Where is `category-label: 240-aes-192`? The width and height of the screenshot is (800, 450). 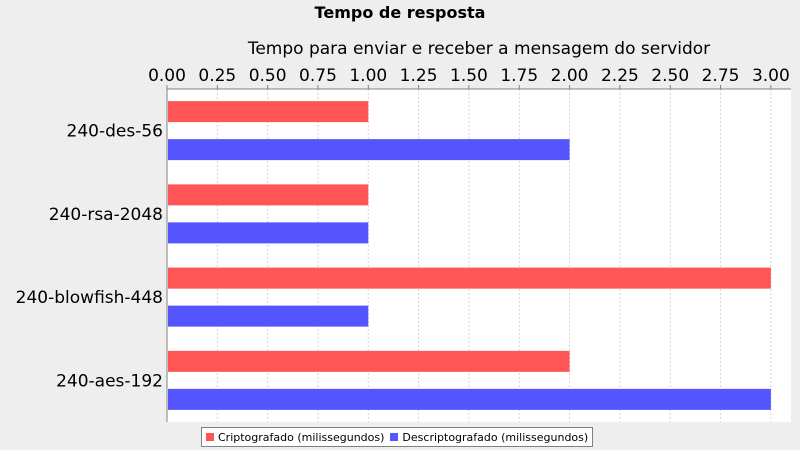
category-label: 240-aes-192 is located at coordinates (109, 381).